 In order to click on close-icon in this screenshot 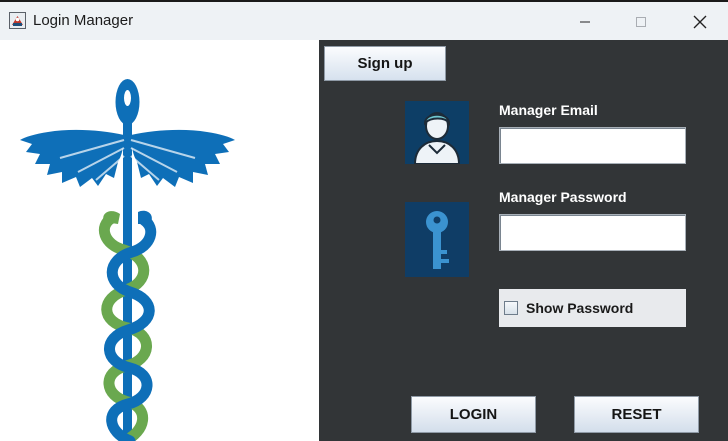, I will do `click(700, 22)`.